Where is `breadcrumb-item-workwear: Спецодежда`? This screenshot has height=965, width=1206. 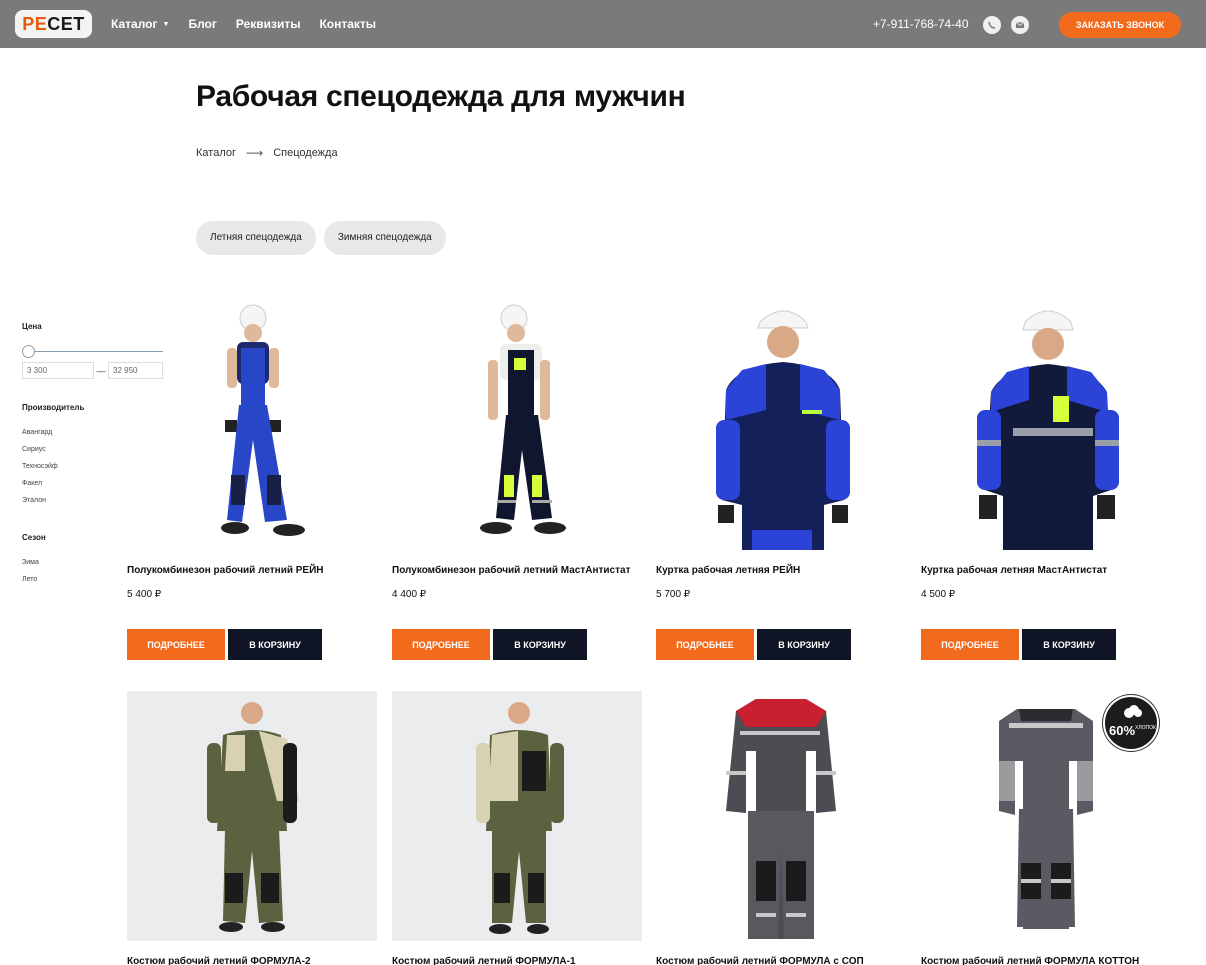
breadcrumb-item-workwear: Спецодежда is located at coordinates (305, 153).